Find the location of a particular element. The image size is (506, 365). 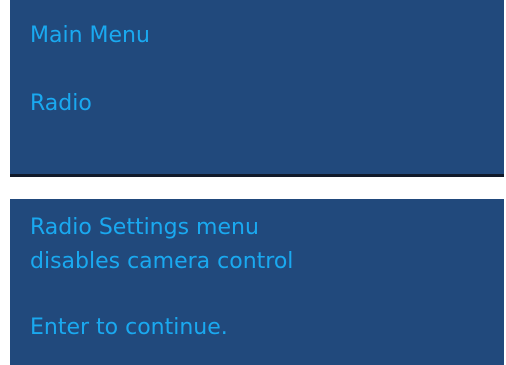

main-menu-title: Main Menu is located at coordinates (90, 35).